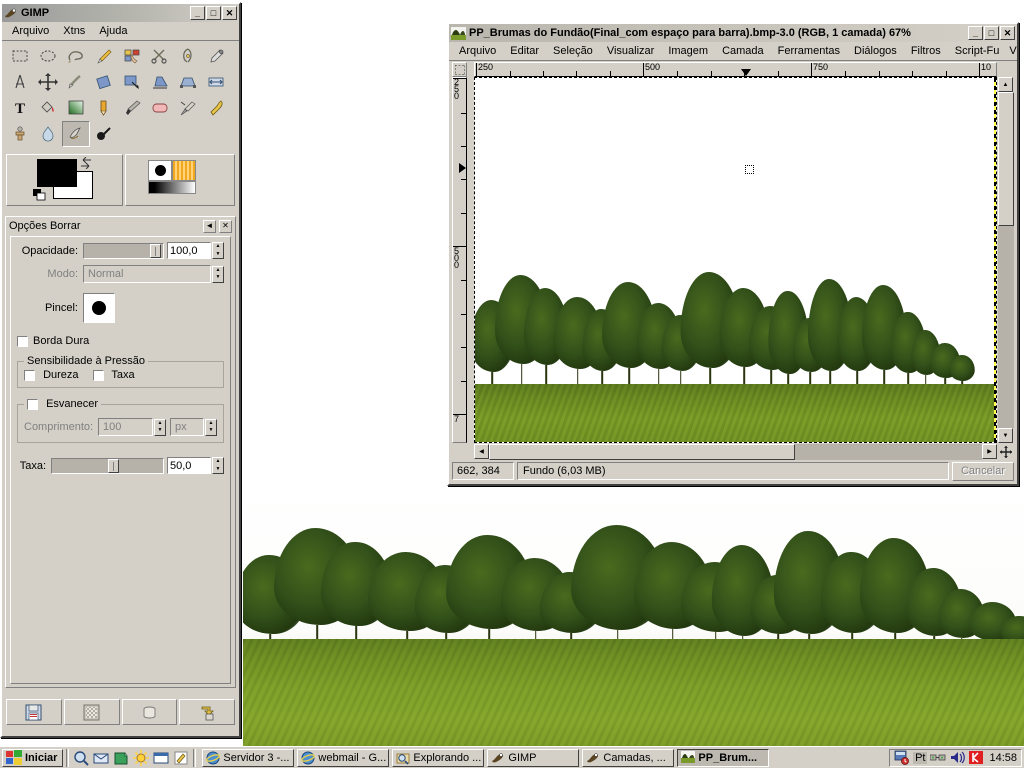 The width and height of the screenshot is (1024, 768). Describe the element at coordinates (20, 56) in the screenshot. I see `rect-select-icon` at that location.